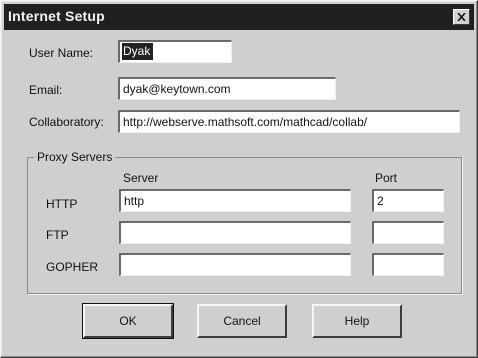  Describe the element at coordinates (227, 88) in the screenshot. I see `email-field` at that location.